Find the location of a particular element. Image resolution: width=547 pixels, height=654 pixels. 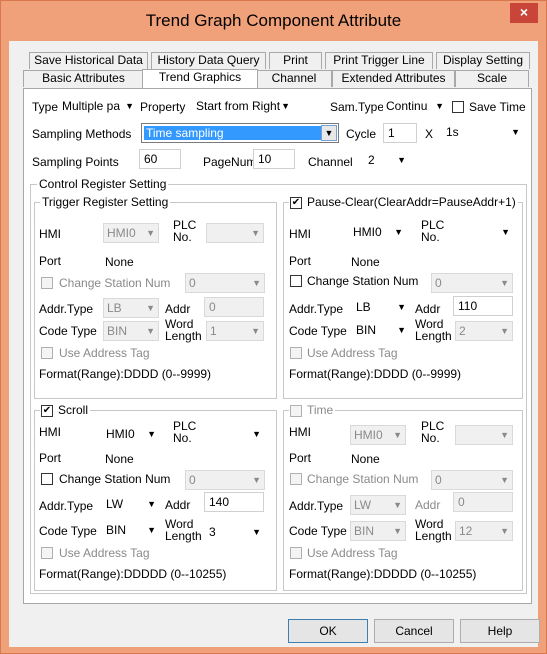

type-select: Multiple pa ▼ is located at coordinates (98, 107).